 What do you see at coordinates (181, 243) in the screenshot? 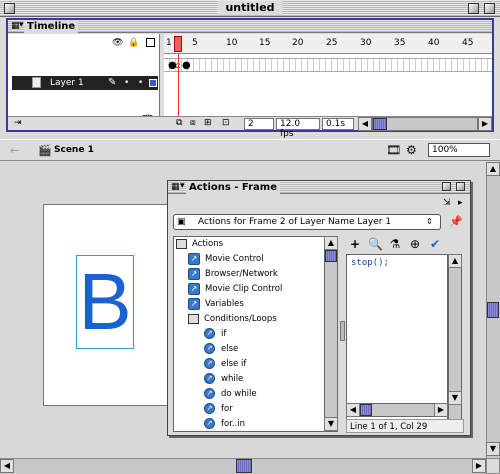
I see `book-icon` at bounding box center [181, 243].